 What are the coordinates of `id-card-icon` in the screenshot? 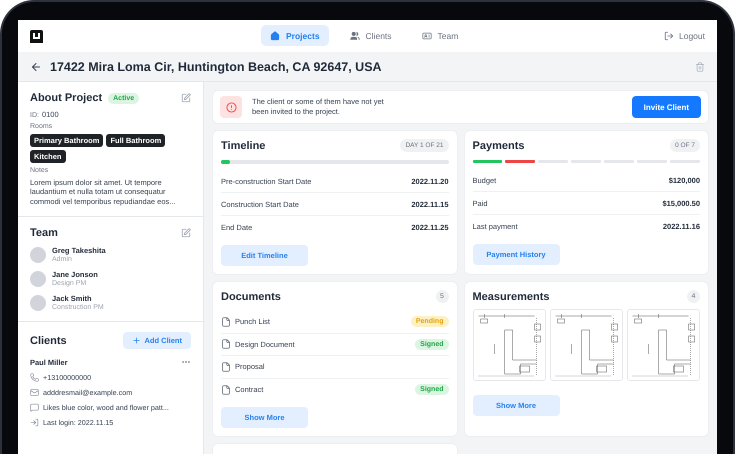 It's located at (427, 35).